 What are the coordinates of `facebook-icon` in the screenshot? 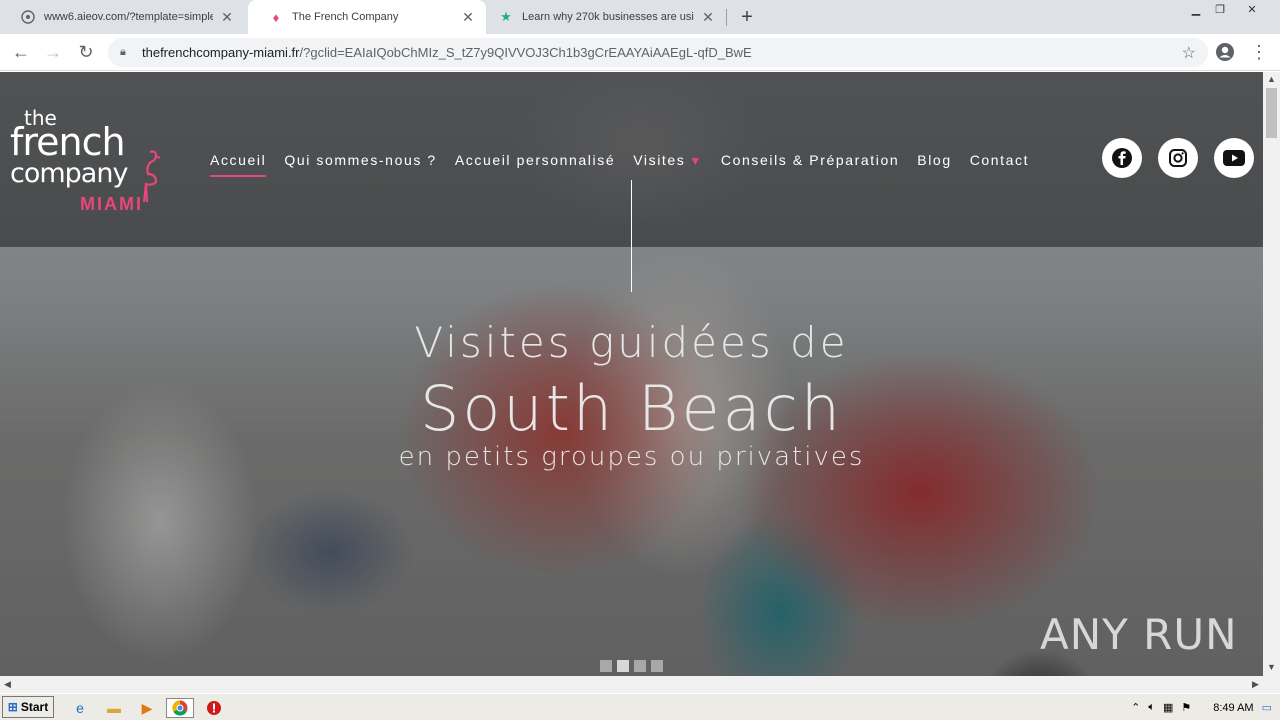 It's located at (1122, 158).